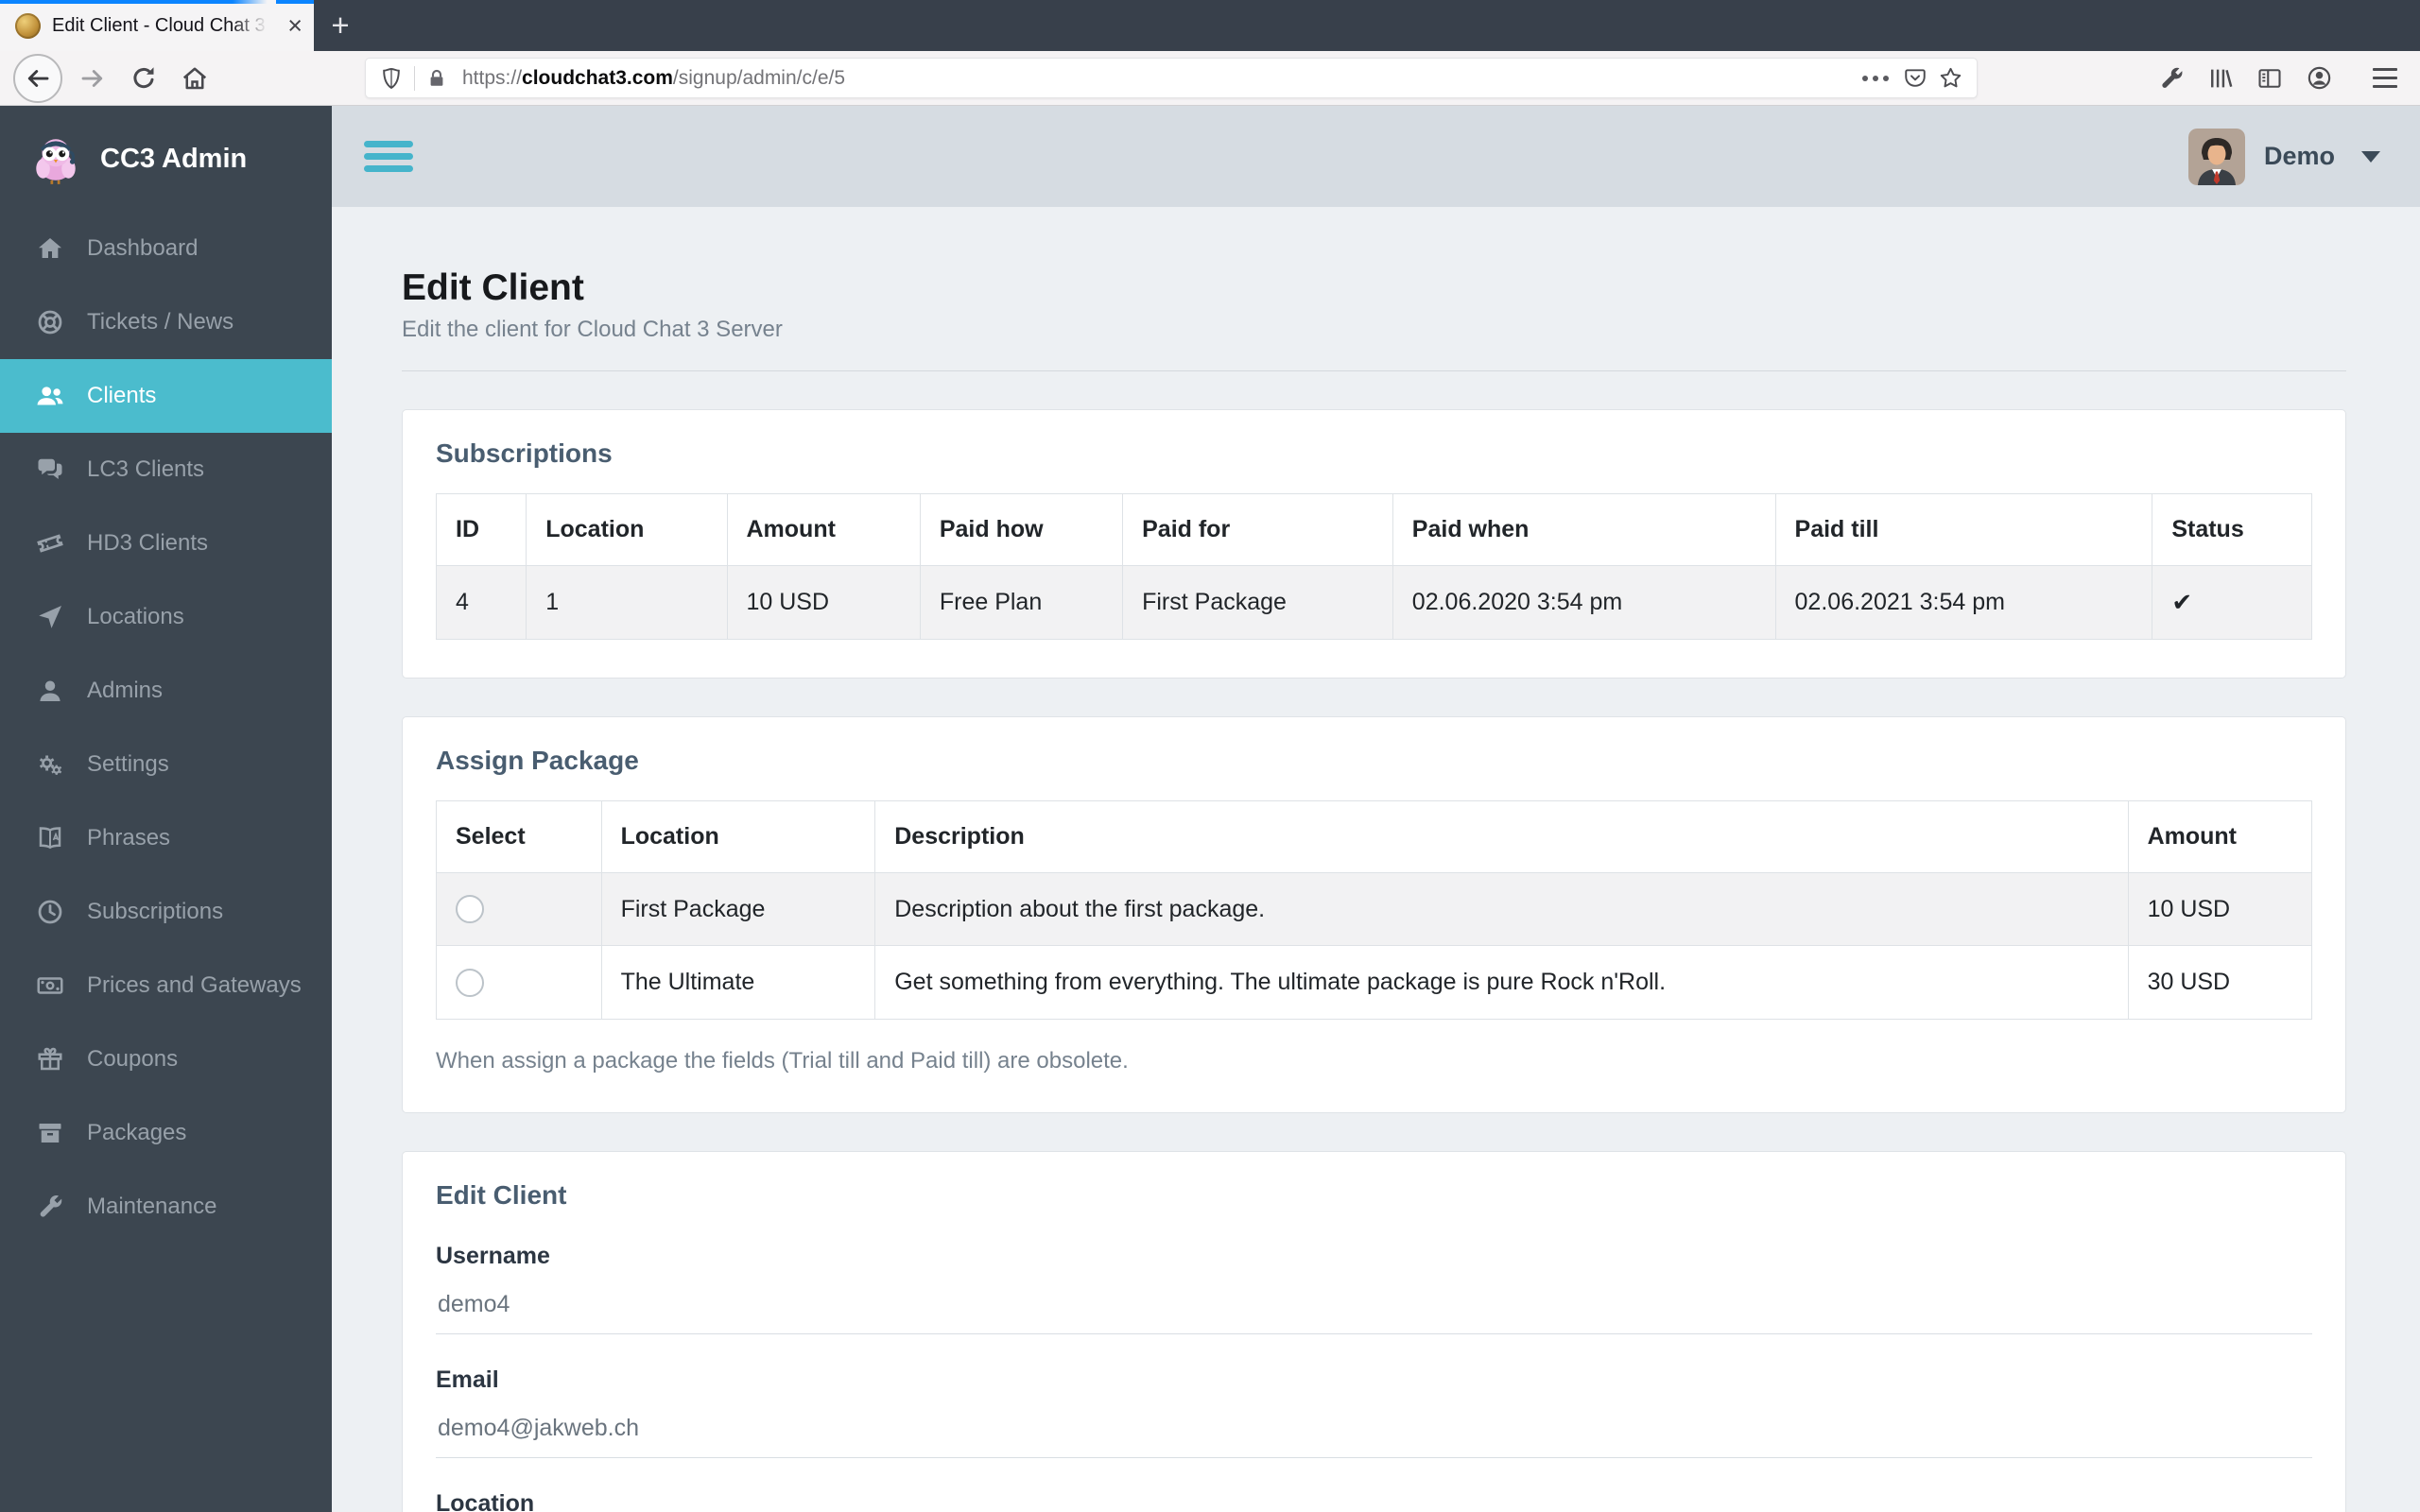 The width and height of the screenshot is (2420, 1512). Describe the element at coordinates (166, 764) in the screenshot. I see `sidebar-item-settings: Settings` at that location.